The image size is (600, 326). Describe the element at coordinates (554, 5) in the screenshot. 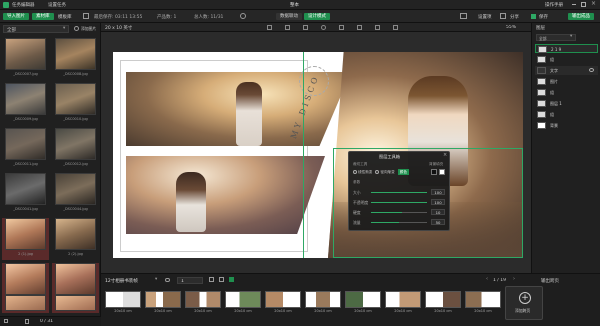

I see `manual-link: 操作手册` at that location.